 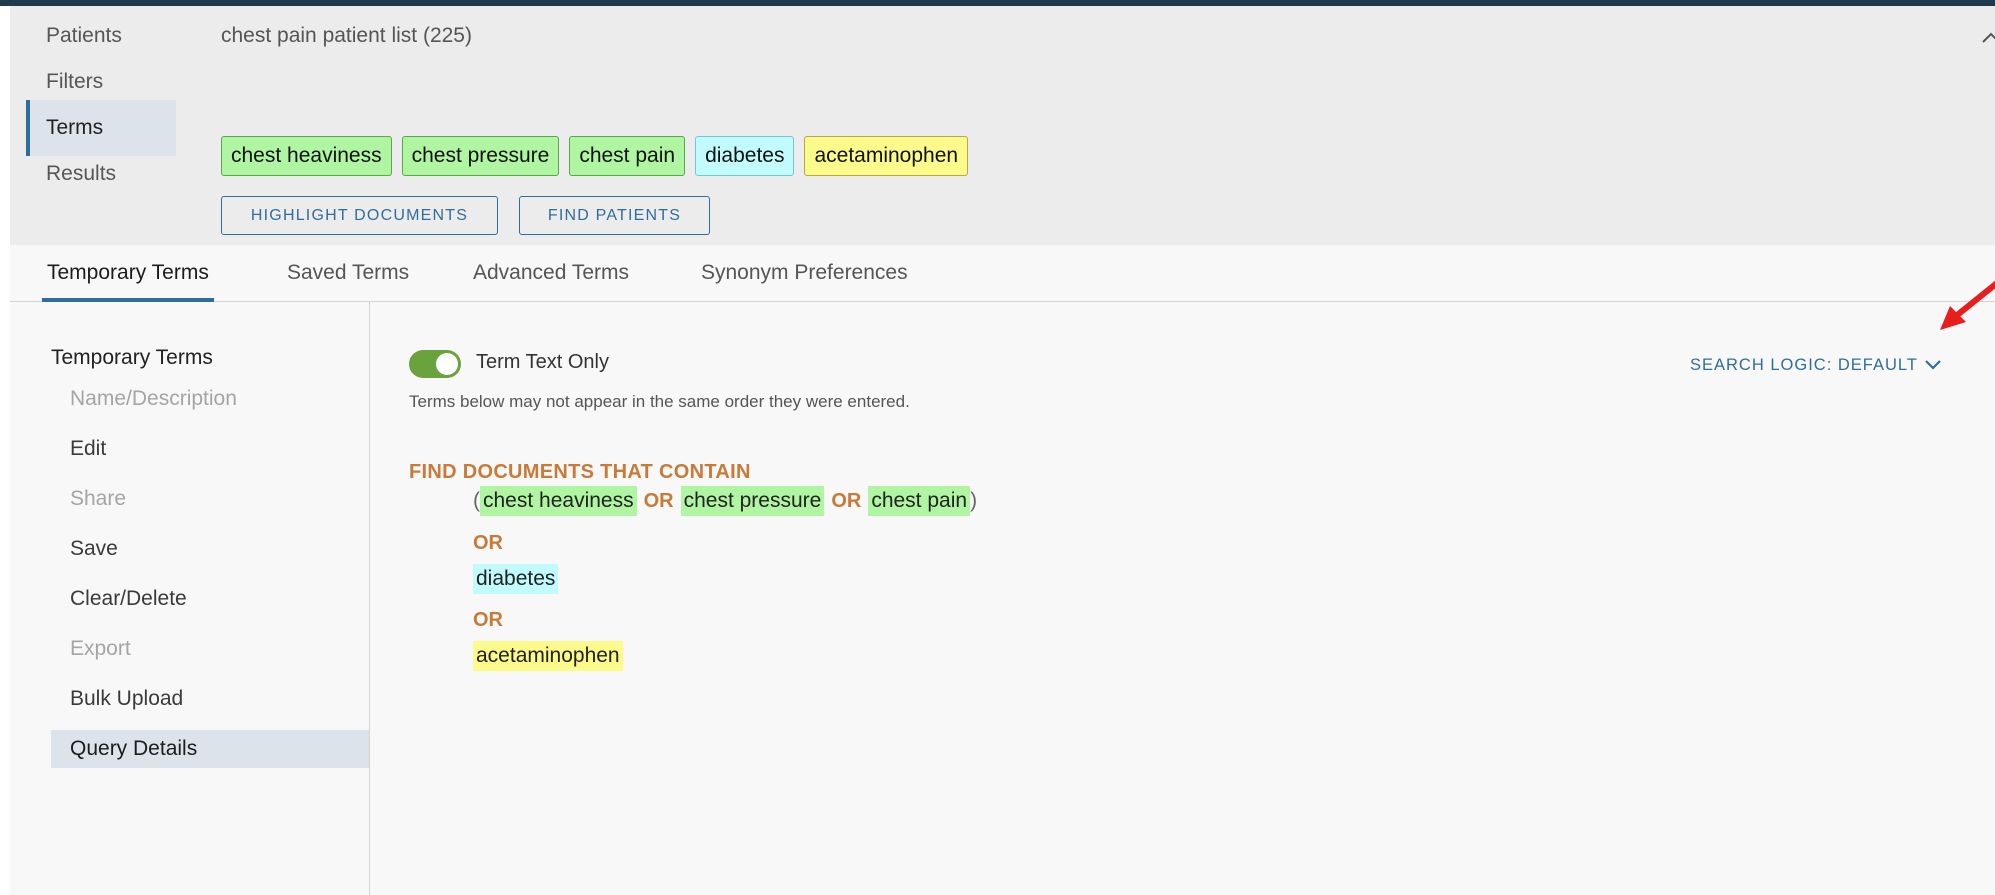 What do you see at coordinates (100, 648) in the screenshot?
I see `menu-export: Export` at bounding box center [100, 648].